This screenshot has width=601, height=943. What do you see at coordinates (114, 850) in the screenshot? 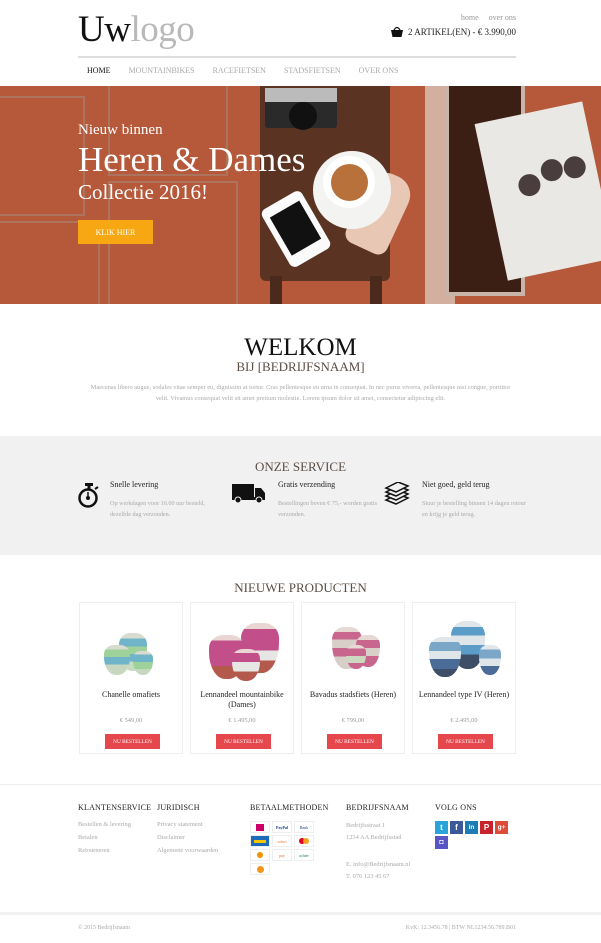
I see `footer-link: Retourneren` at bounding box center [114, 850].